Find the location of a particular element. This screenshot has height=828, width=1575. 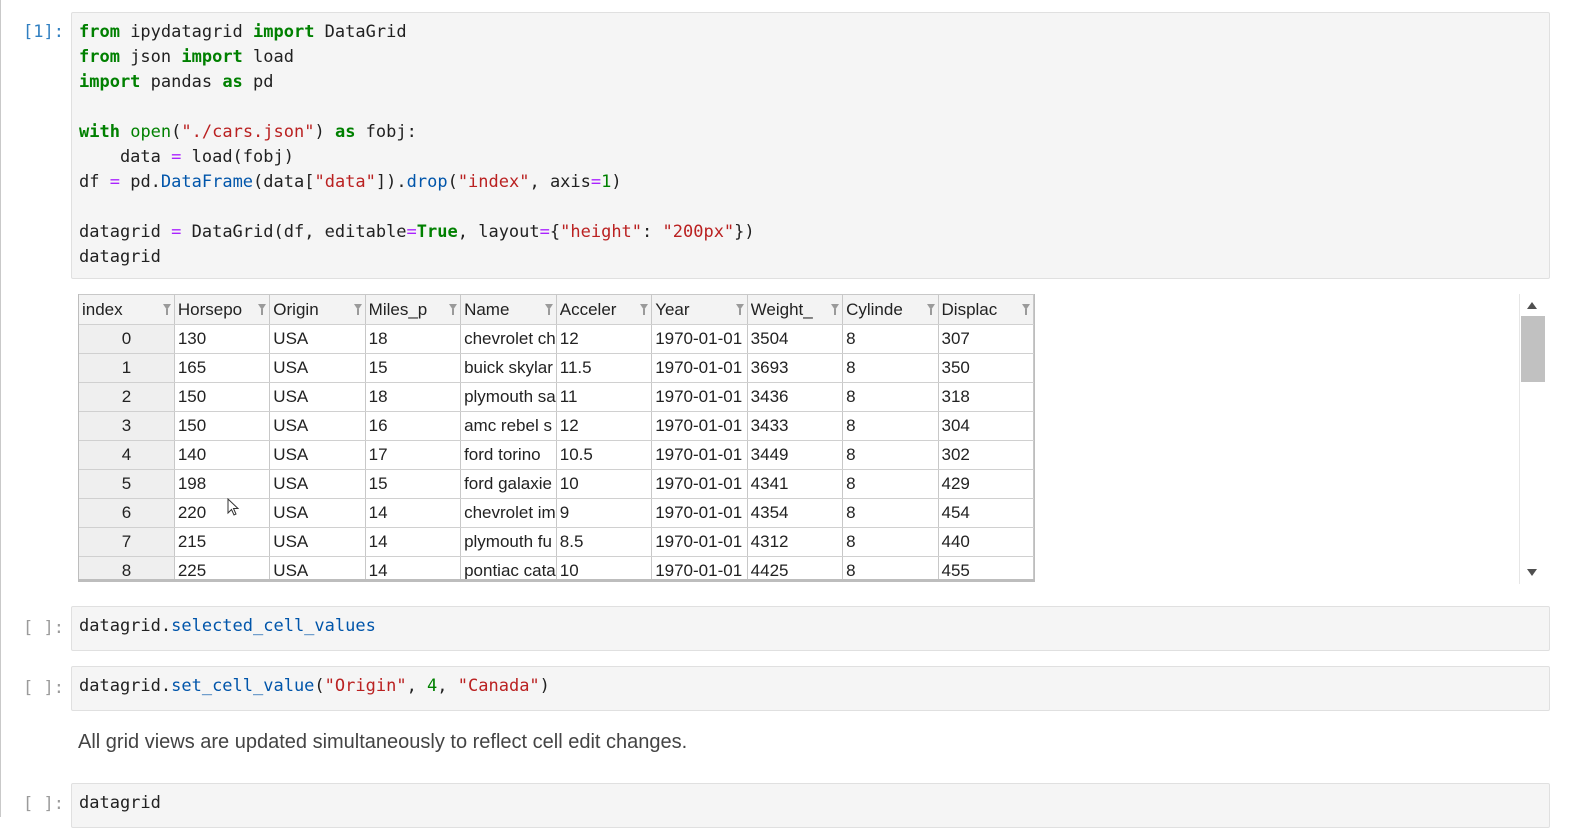

column-header-name: Name is located at coordinates (508, 309).